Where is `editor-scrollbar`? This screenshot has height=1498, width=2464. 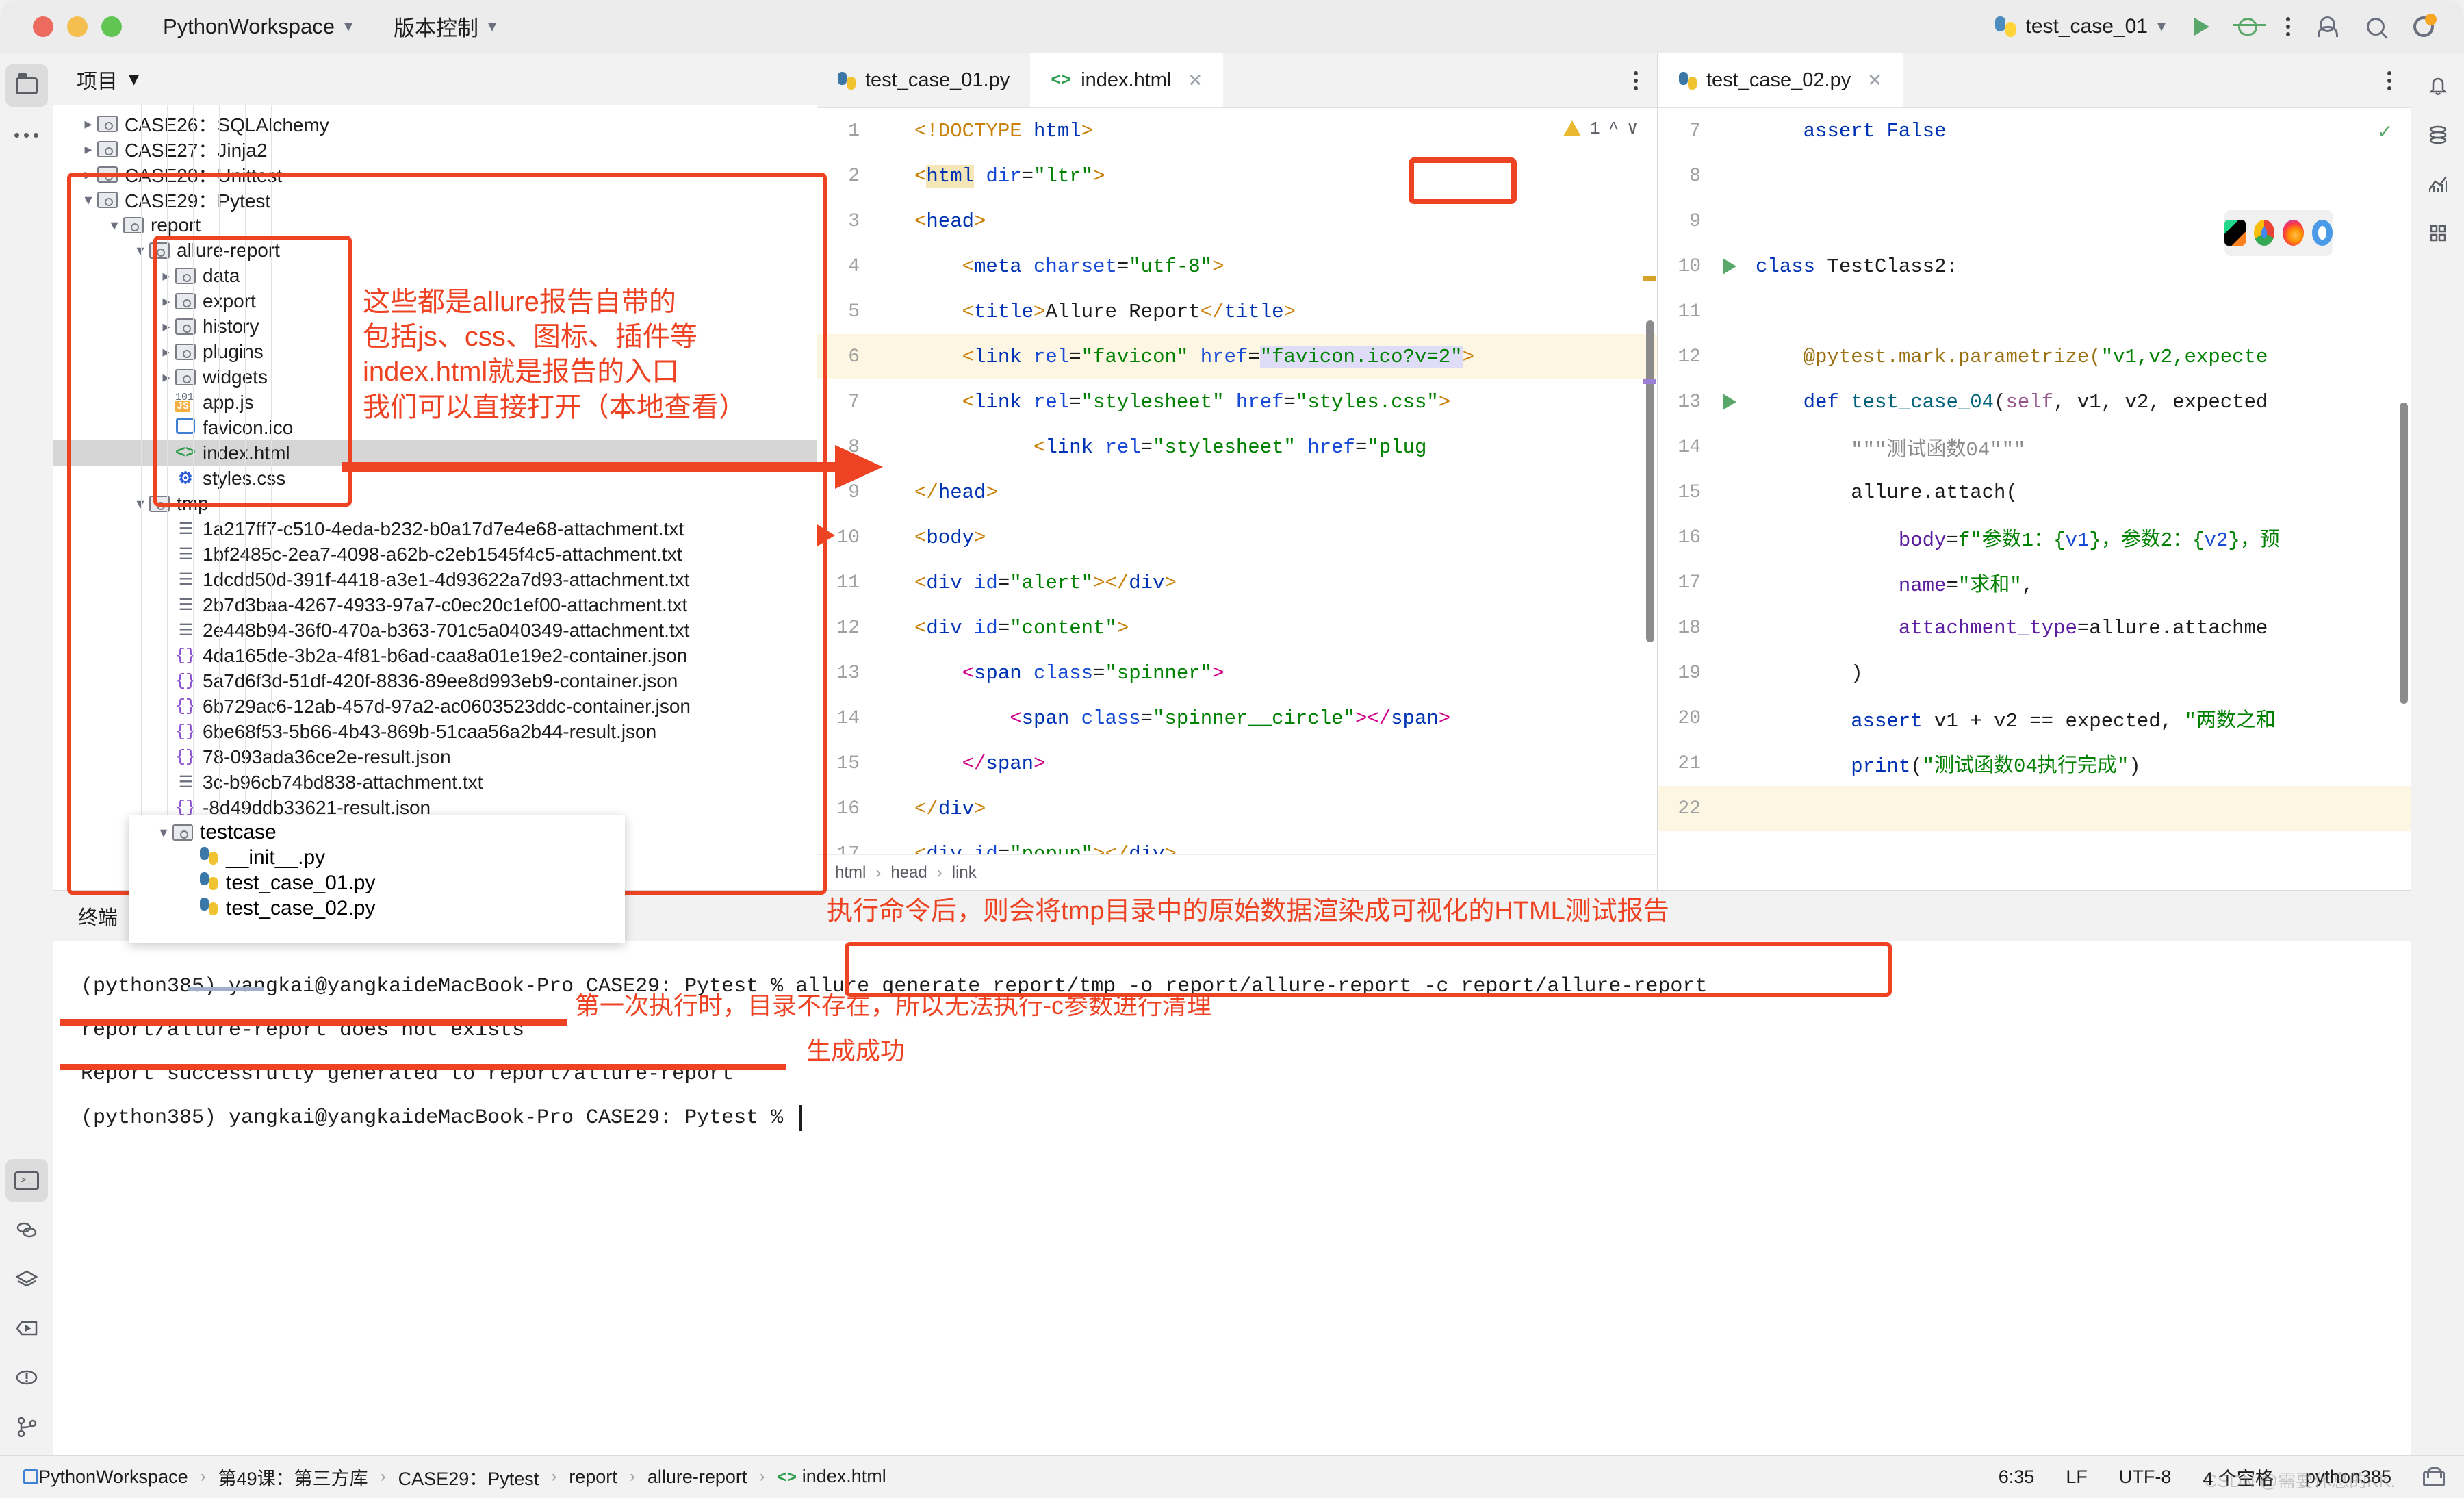
editor-scrollbar is located at coordinates (1650, 481).